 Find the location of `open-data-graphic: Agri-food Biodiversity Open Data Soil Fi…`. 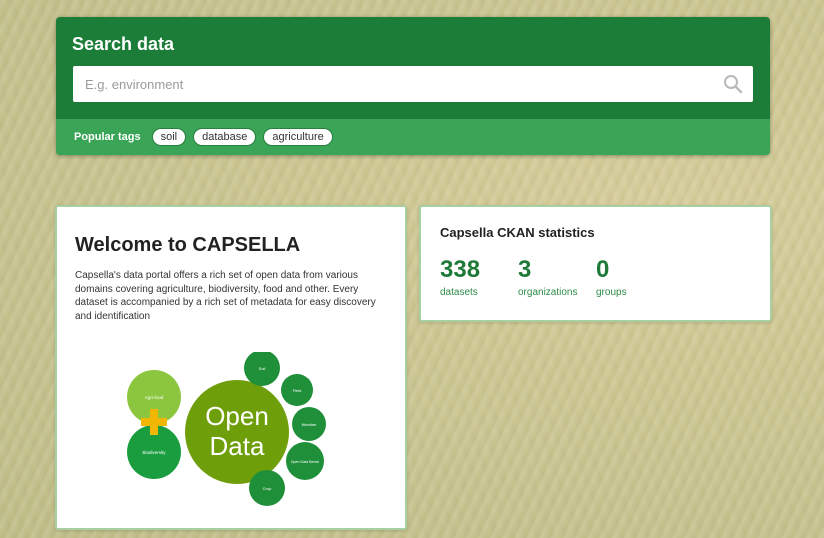

open-data-graphic: Agri-food Biodiversity Open Data Soil Fi… is located at coordinates (226, 429).